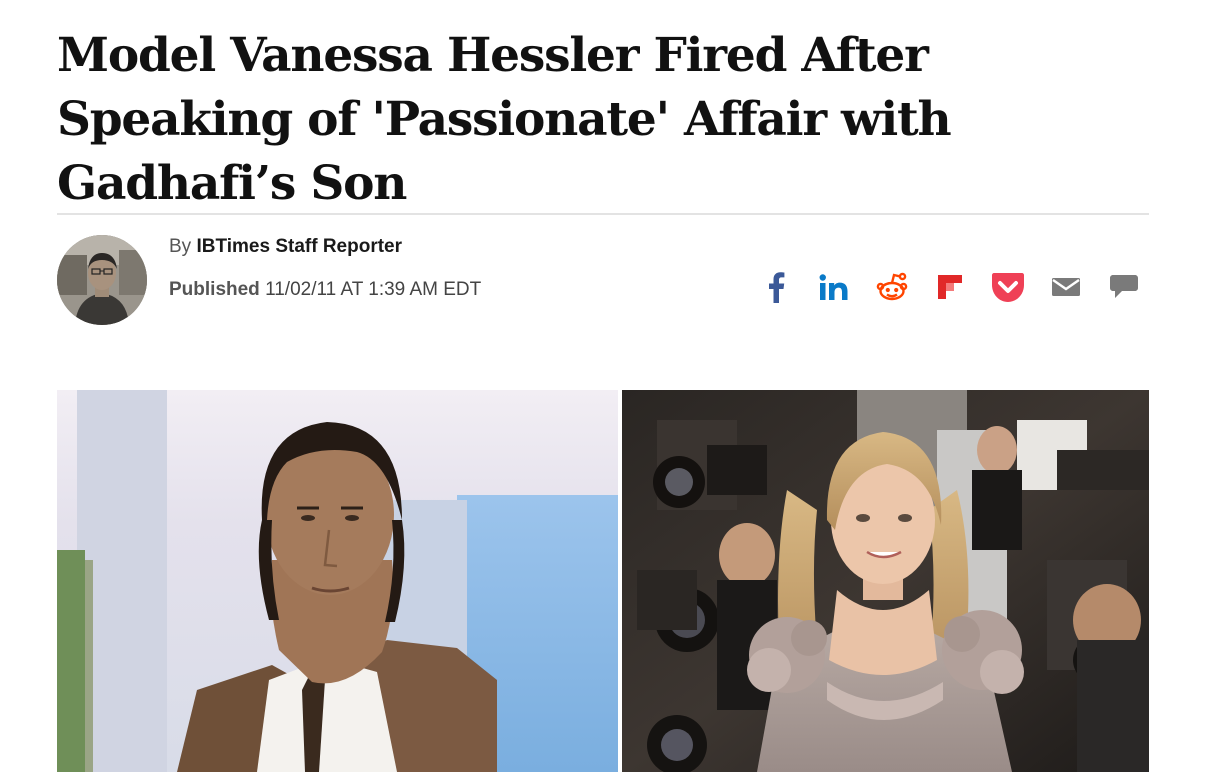 This screenshot has height=772, width=1206. I want to click on byline: By IBTimes Staff Reporter, so click(285, 247).